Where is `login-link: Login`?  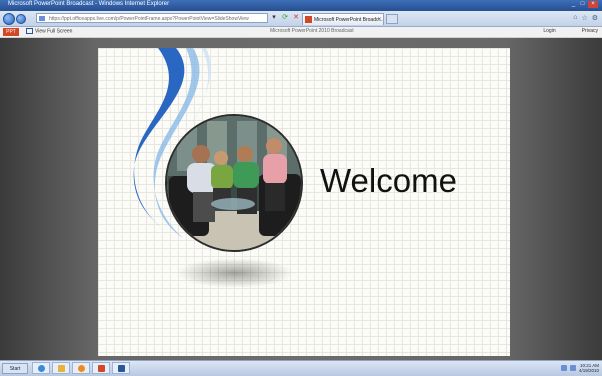 login-link: Login is located at coordinates (549, 31).